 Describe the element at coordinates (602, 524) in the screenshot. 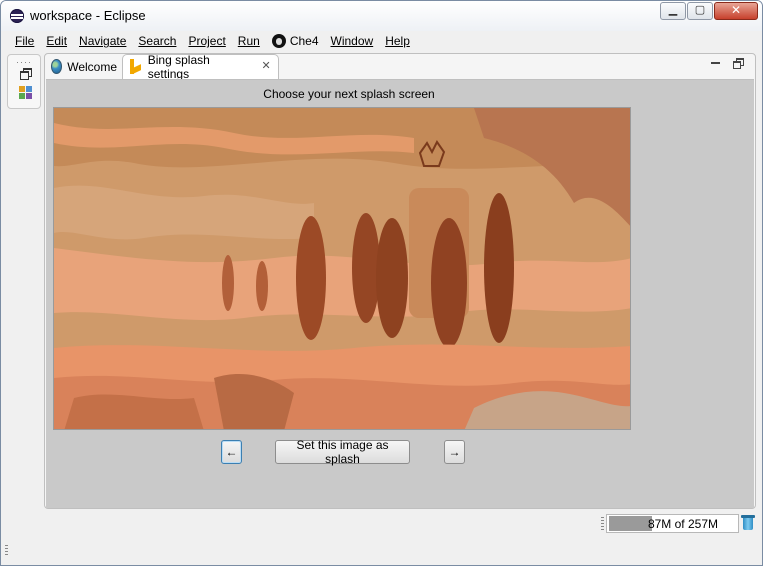

I see `status-grip-icon` at that location.